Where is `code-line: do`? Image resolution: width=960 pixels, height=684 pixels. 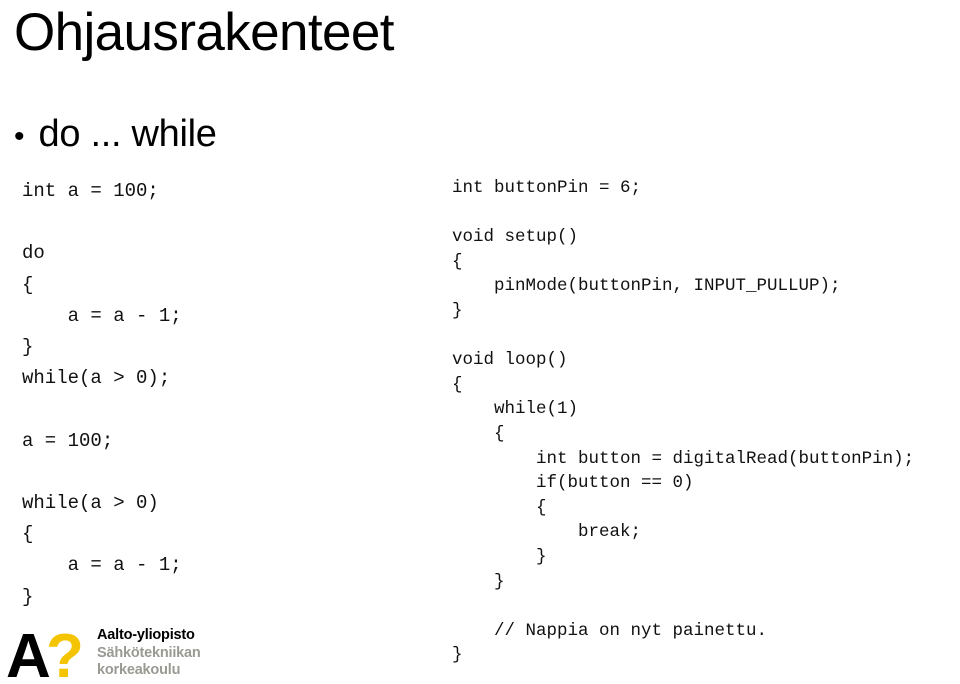
code-line: do is located at coordinates (33, 253).